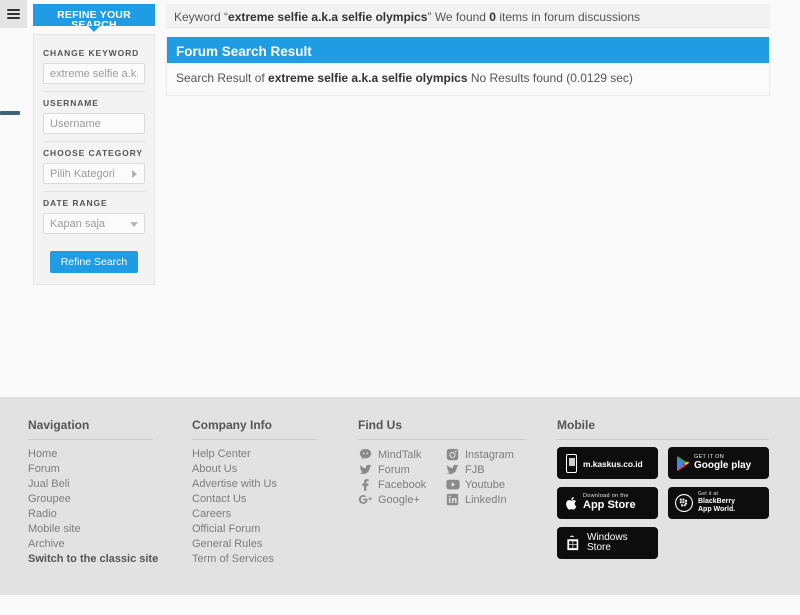 This screenshot has height=615, width=800. I want to click on footer-link-jualbeli: Jual Beli, so click(103, 484).